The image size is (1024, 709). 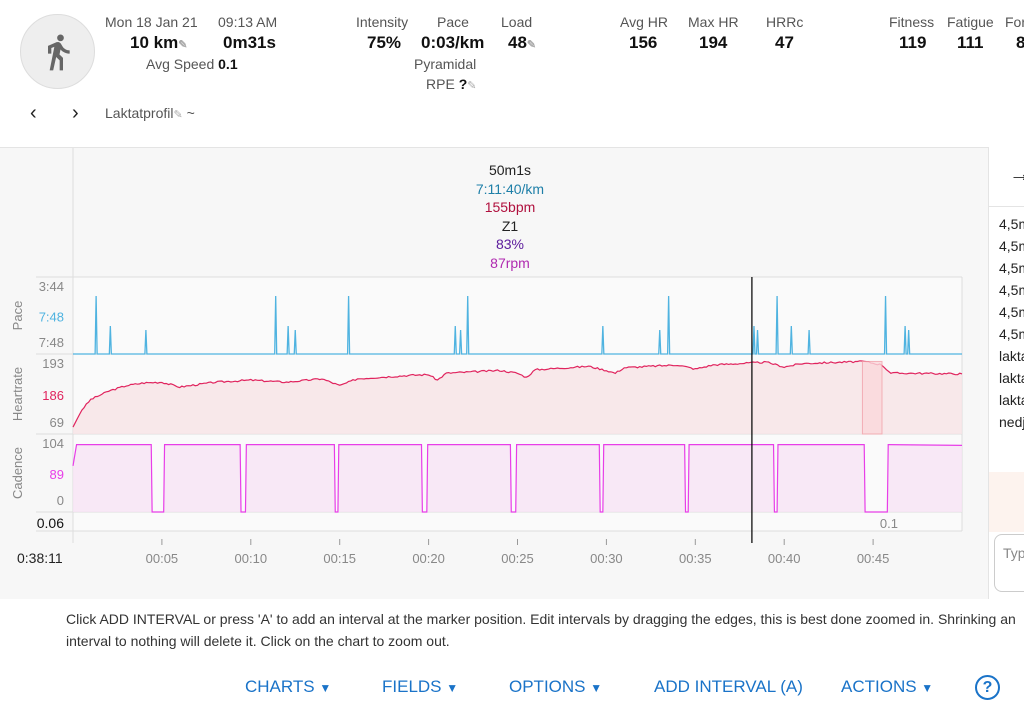 I want to click on tooltip-time: 50m1s, so click(x=510, y=170).